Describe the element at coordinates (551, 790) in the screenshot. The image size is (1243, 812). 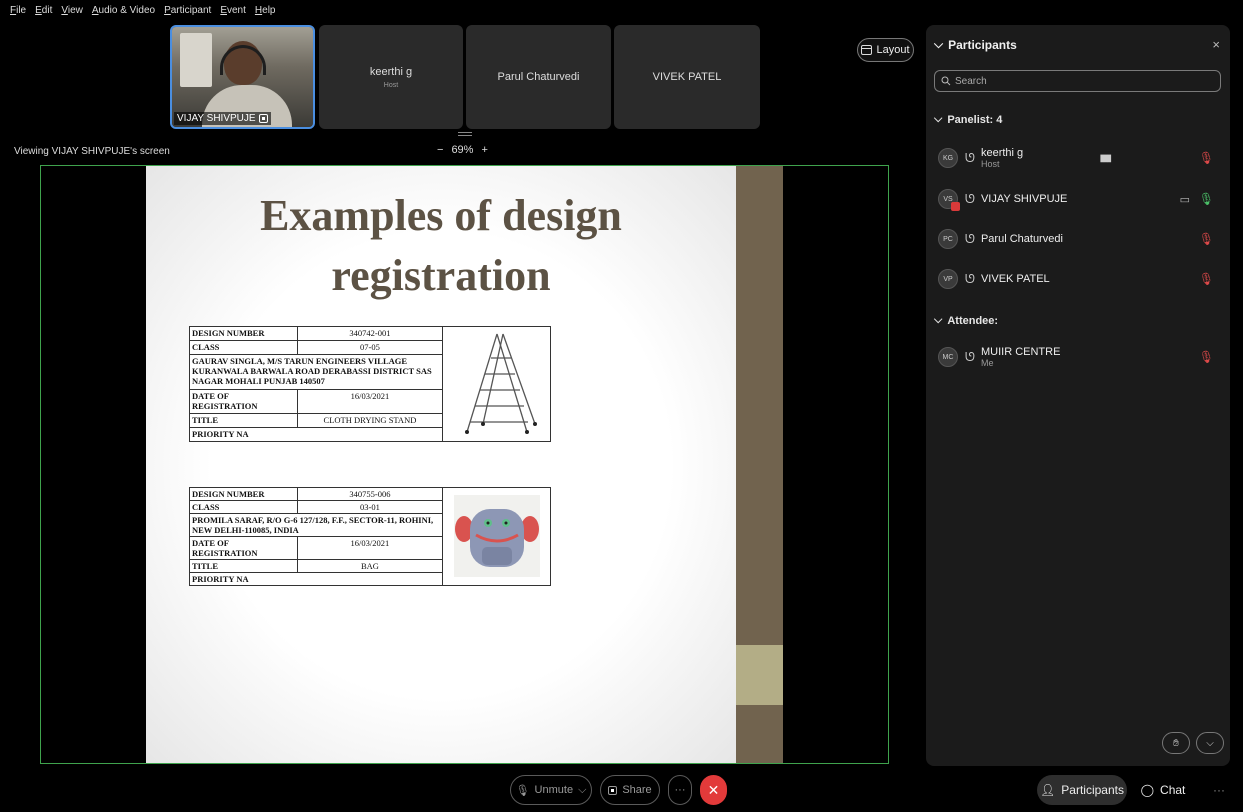
I see `unmute-button: 🎙︎ Unmute ⌵` at that location.